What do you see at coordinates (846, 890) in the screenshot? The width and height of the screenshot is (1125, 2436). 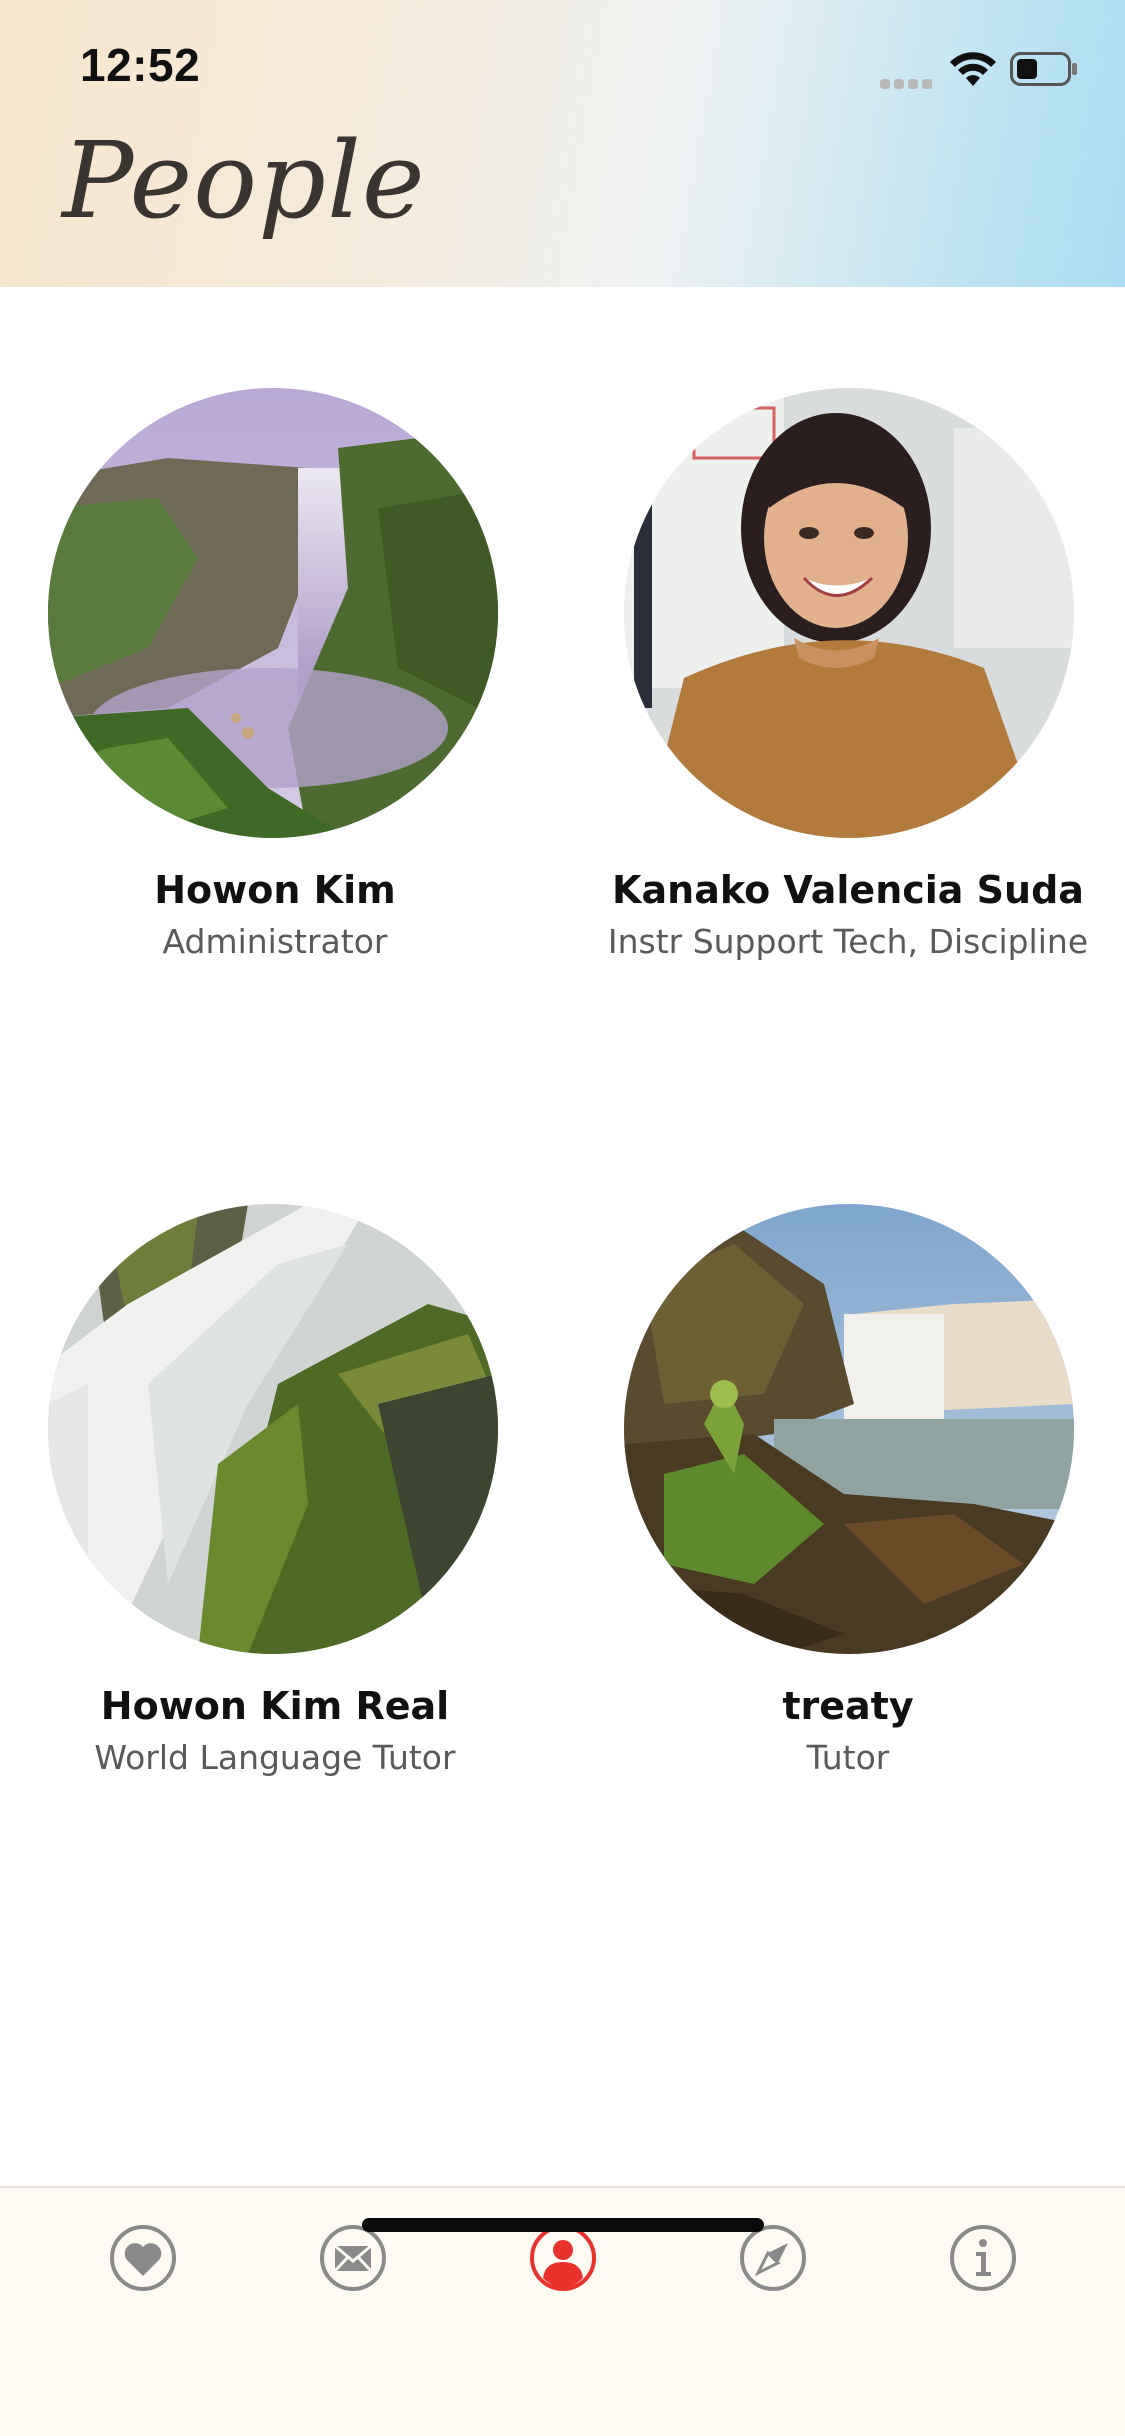 I see `person-name: Kanako Valencia Suda` at bounding box center [846, 890].